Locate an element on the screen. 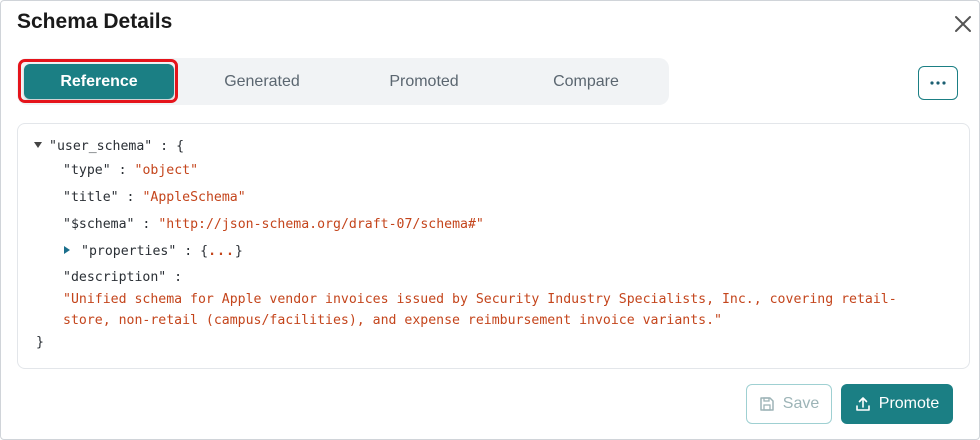 The width and height of the screenshot is (980, 440). more-horizontal-icon is located at coordinates (938, 83).